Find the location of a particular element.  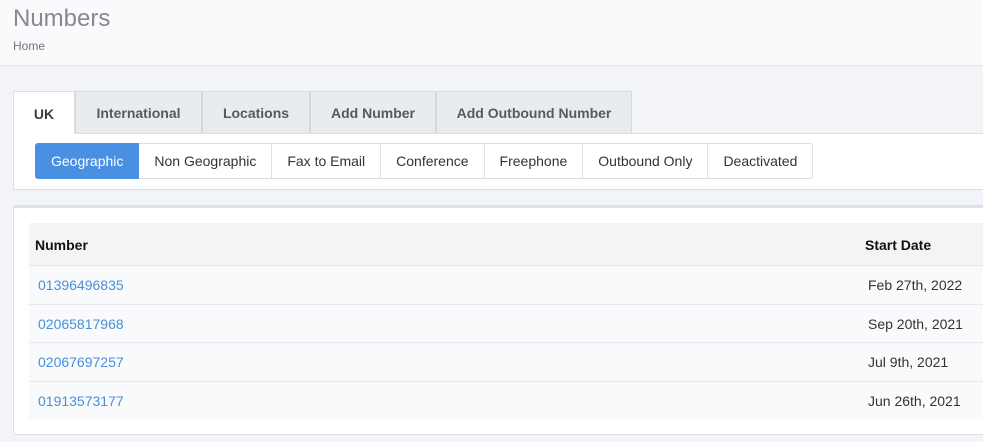

page-title: Numbers is located at coordinates (62, 18).